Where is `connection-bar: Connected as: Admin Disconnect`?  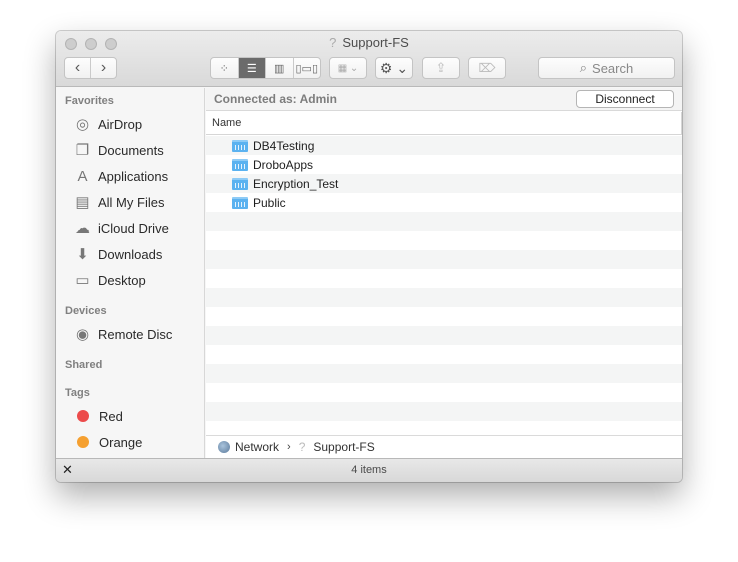
connection-bar: Connected as: Admin Disconnect is located at coordinates (444, 99).